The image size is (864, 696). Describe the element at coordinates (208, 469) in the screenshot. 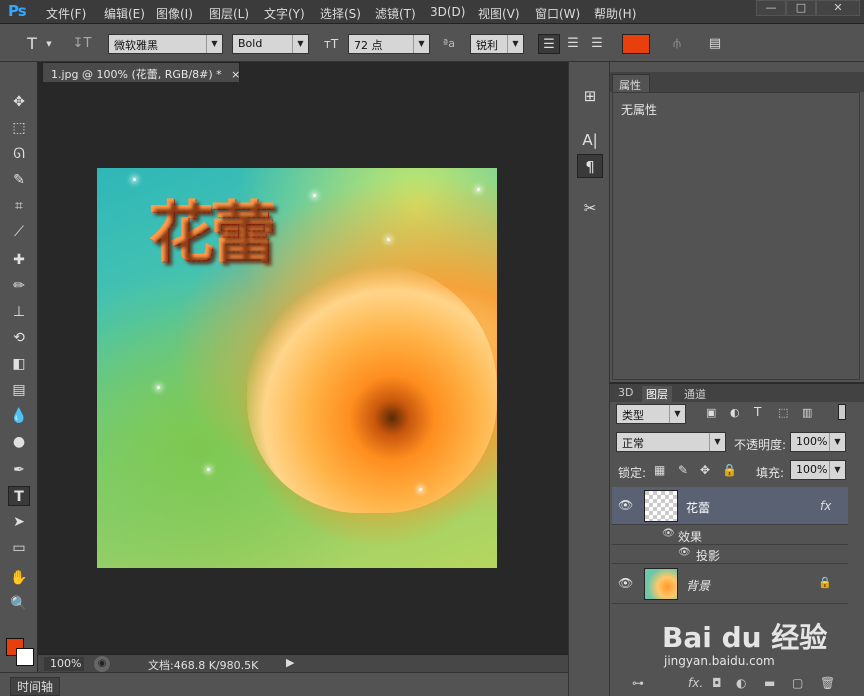

I see `sparkle` at that location.